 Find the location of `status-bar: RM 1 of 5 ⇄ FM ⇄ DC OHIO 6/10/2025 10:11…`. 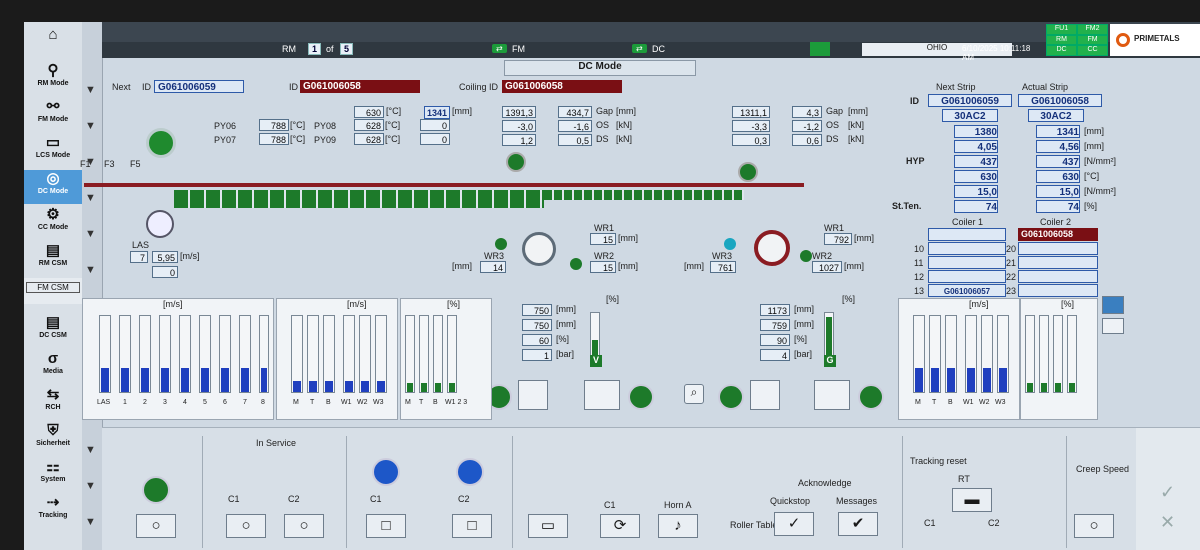

status-bar: RM 1 of 5 ⇄ FM ⇄ DC OHIO 6/10/2025 10:11… is located at coordinates (651, 52).